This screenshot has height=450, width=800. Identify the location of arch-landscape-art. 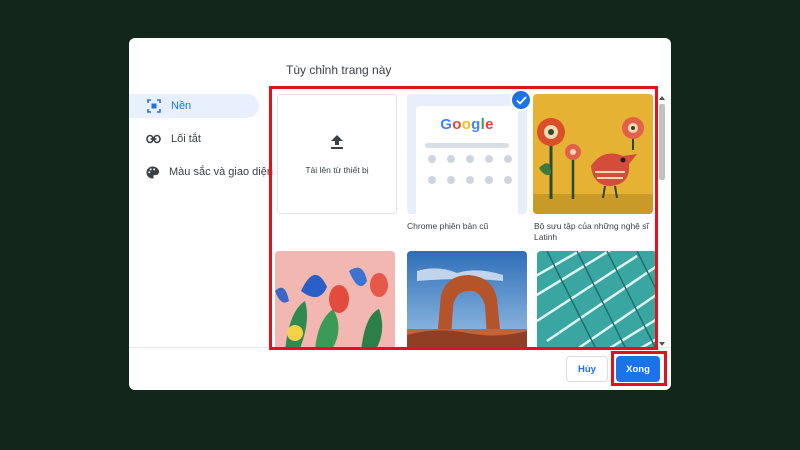
(467, 300).